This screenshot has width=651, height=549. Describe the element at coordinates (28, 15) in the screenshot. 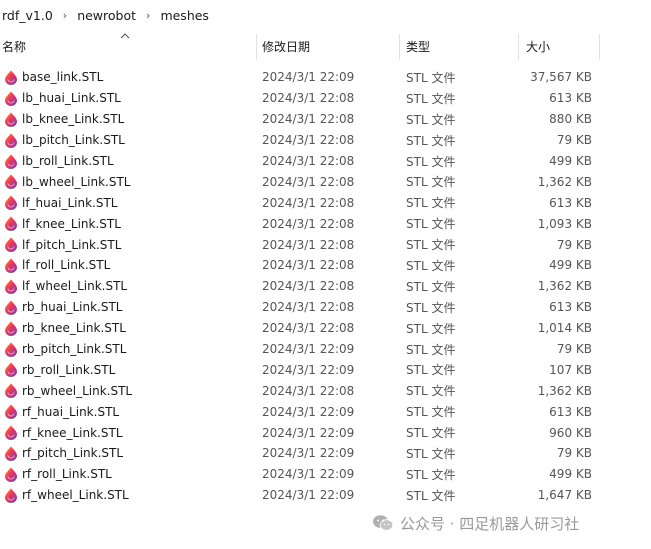

I see `breadcrumb-item: rdf_v1.0` at that location.